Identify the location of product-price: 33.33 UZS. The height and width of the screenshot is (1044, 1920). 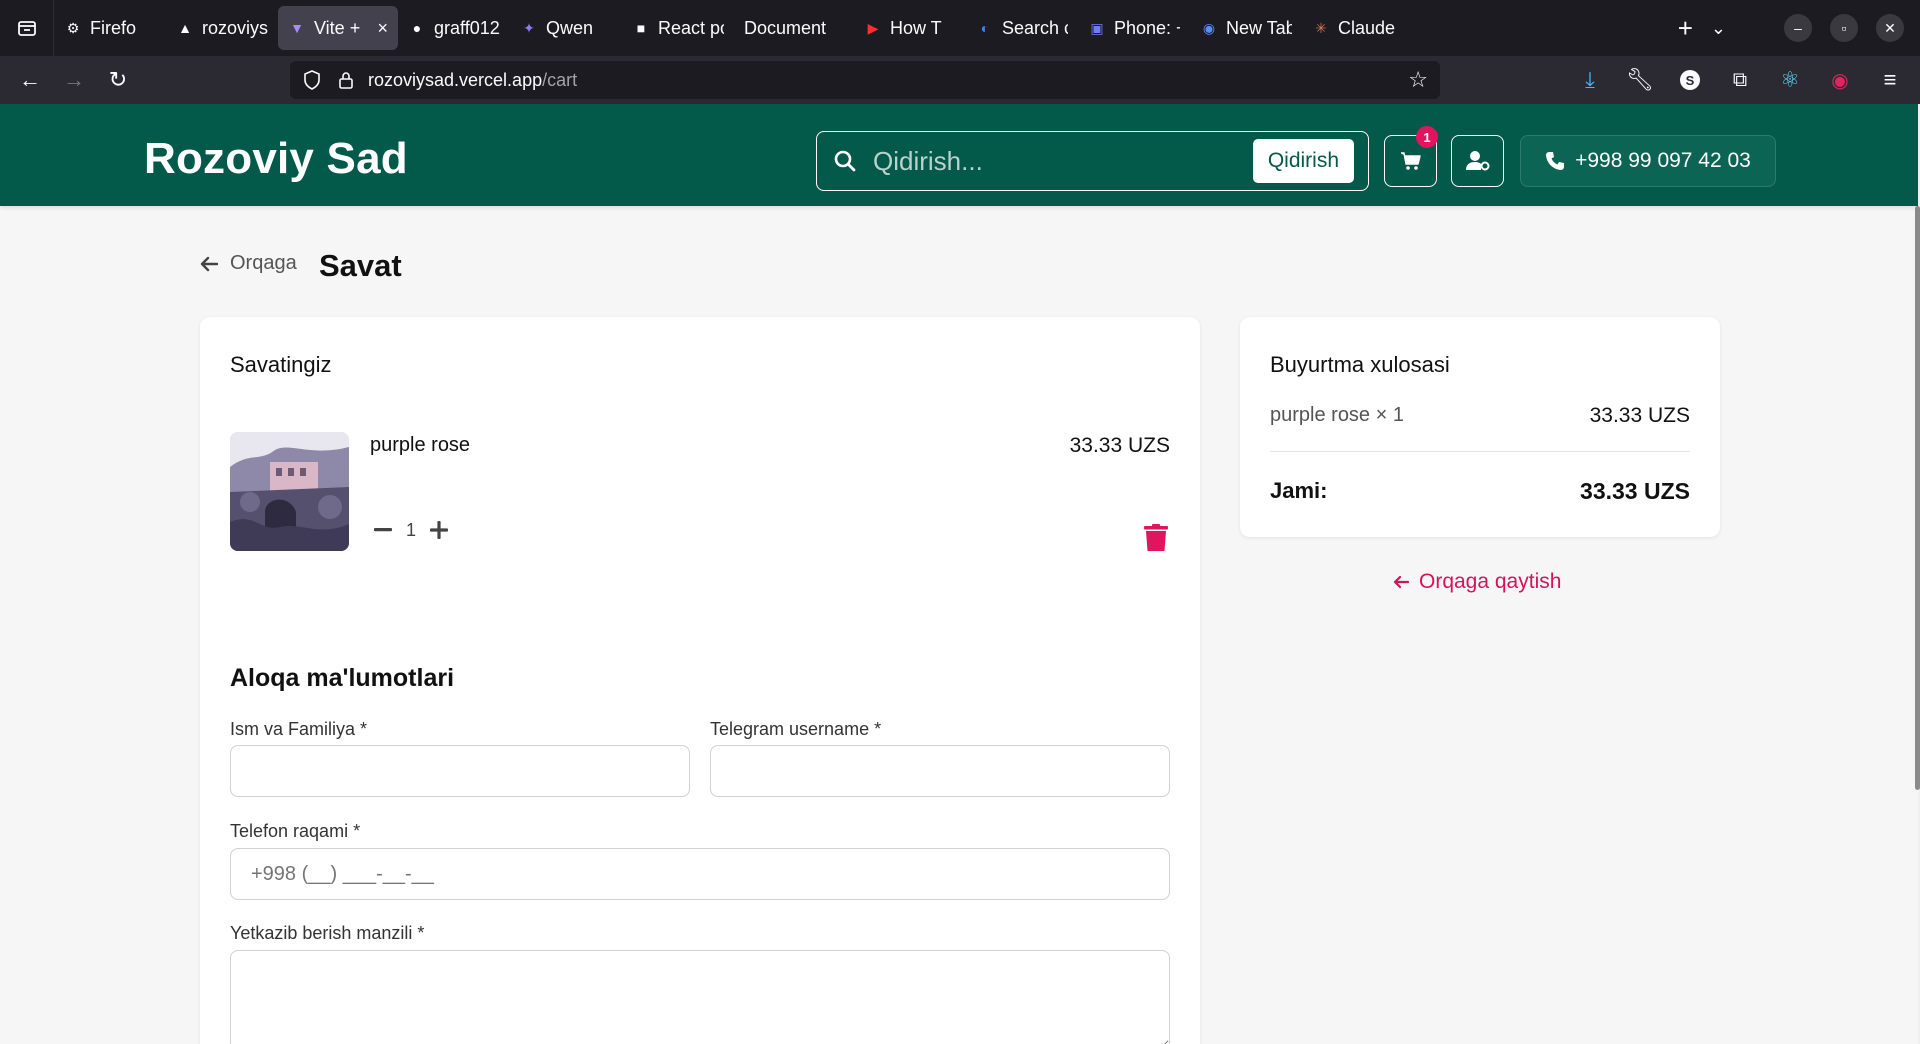
(1119, 445).